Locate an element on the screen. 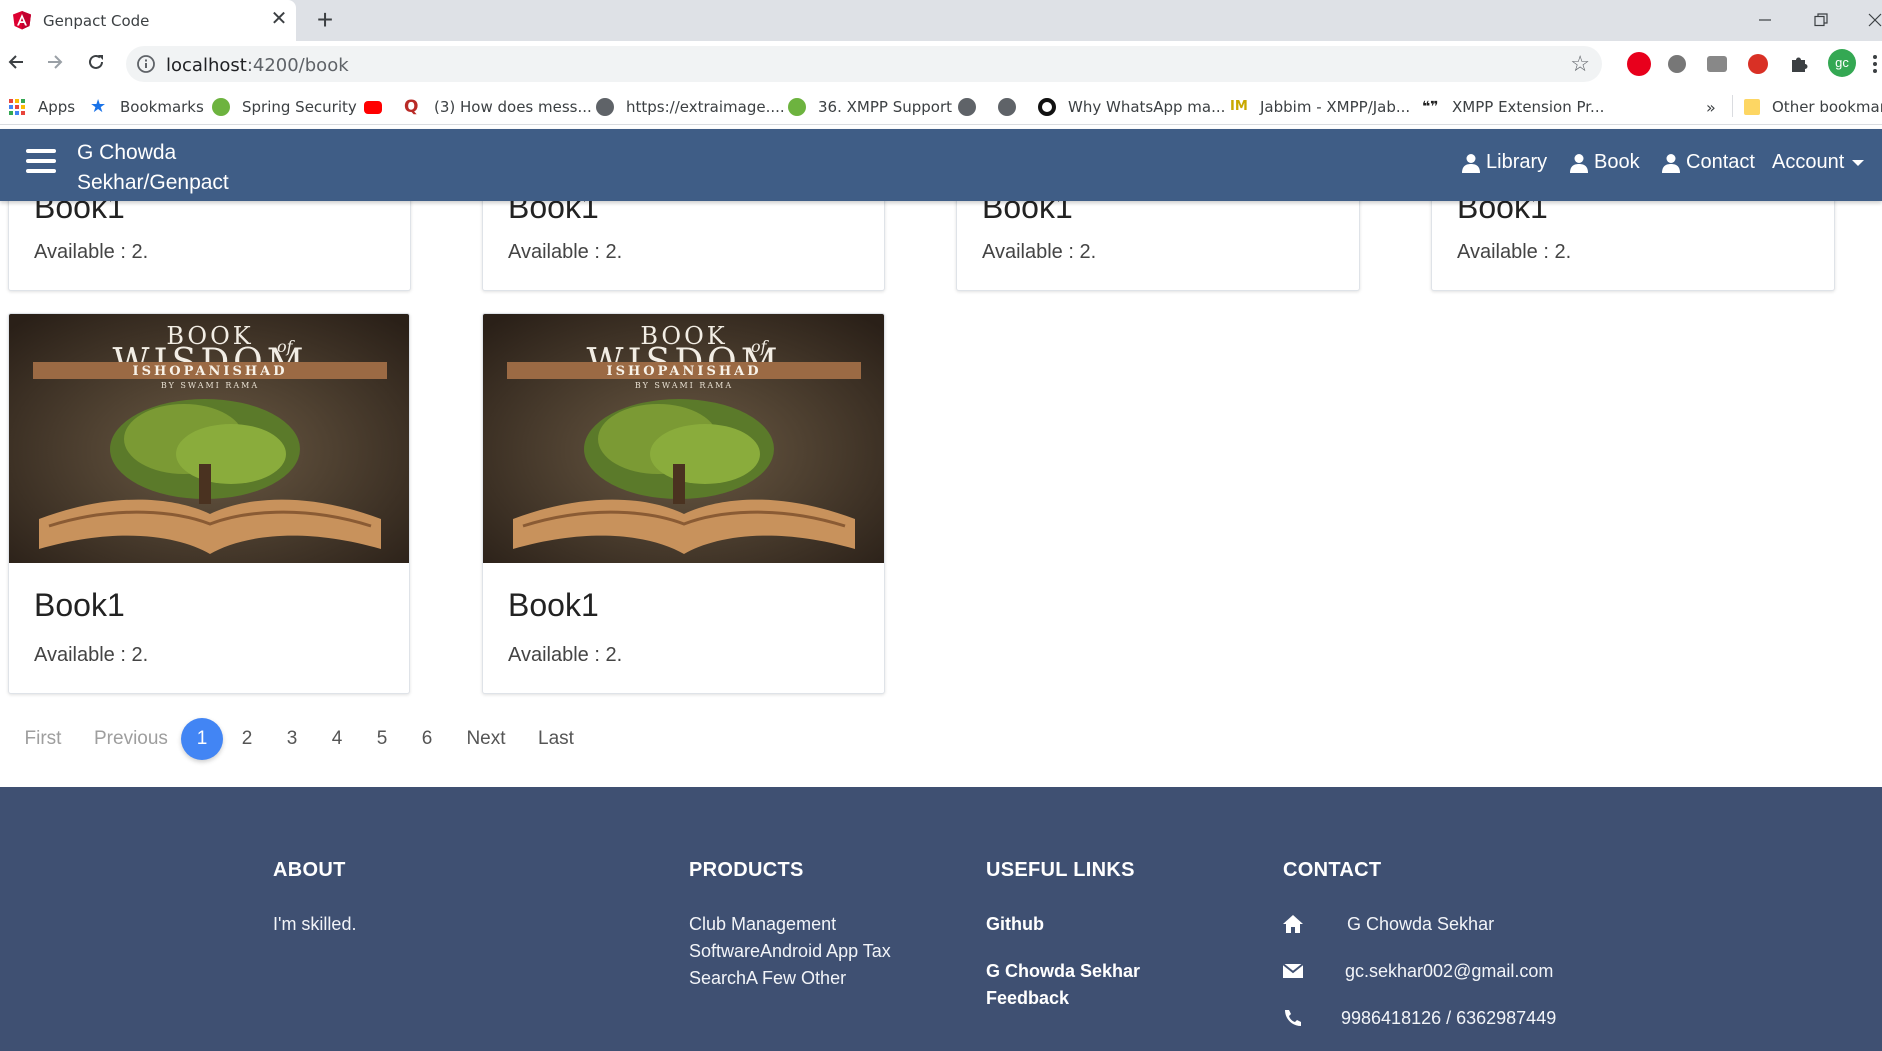  tab-close-icon: ✕ is located at coordinates (279, 19).